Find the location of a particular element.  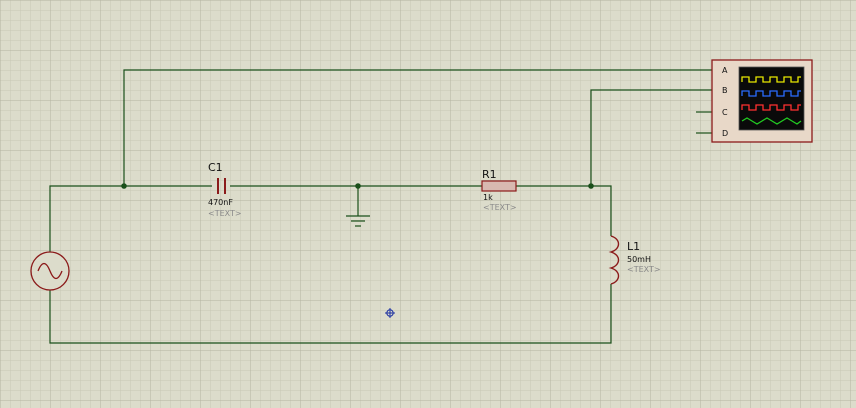

channel-b-label: B is located at coordinates (725, 90).